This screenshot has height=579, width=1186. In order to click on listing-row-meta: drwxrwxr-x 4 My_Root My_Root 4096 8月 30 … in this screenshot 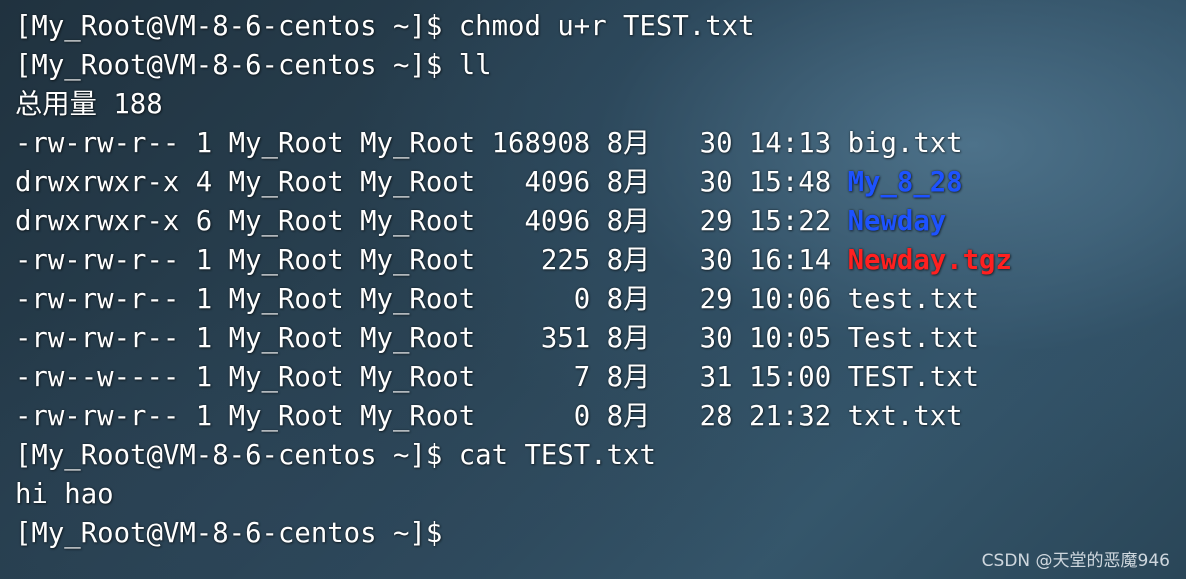, I will do `click(431, 182)`.